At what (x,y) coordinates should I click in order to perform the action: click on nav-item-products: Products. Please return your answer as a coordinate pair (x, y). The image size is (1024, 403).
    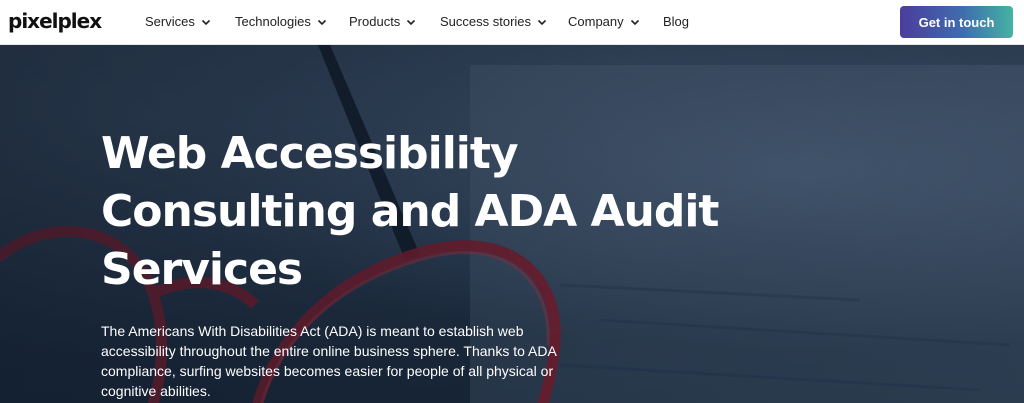
    Looking at the image, I should click on (383, 22).